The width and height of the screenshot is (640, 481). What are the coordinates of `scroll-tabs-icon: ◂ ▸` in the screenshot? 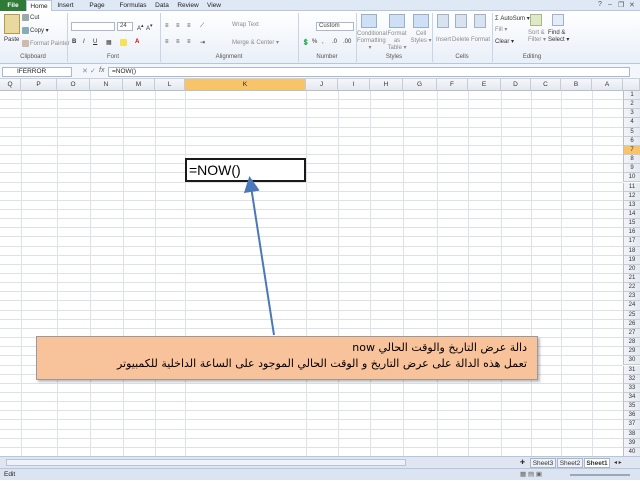 It's located at (618, 462).